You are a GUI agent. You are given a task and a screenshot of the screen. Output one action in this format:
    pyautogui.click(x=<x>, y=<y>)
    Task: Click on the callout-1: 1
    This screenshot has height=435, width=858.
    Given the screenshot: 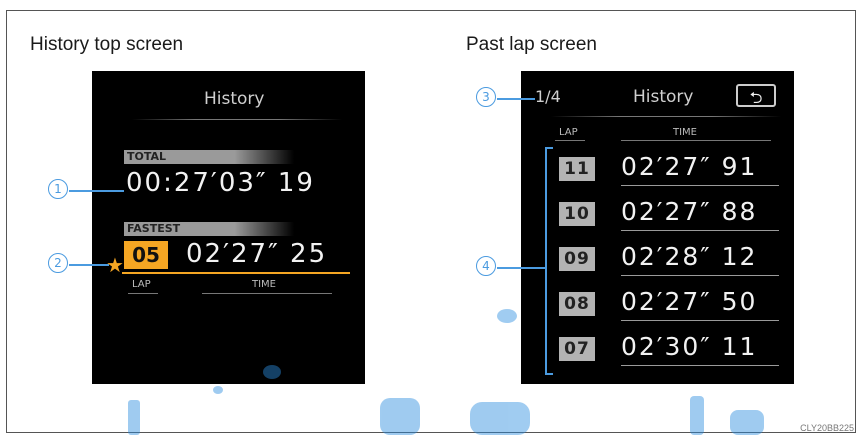 What is the action you would take?
    pyautogui.click(x=58, y=189)
    